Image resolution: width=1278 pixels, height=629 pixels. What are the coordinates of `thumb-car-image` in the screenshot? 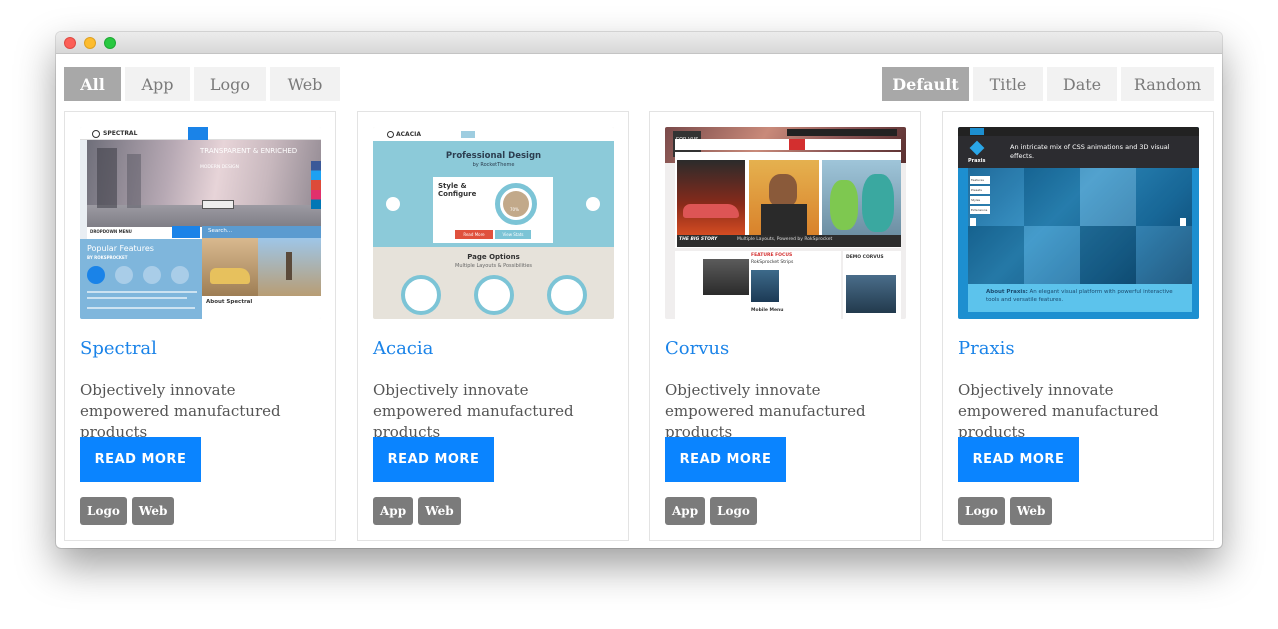 It's located at (711, 197).